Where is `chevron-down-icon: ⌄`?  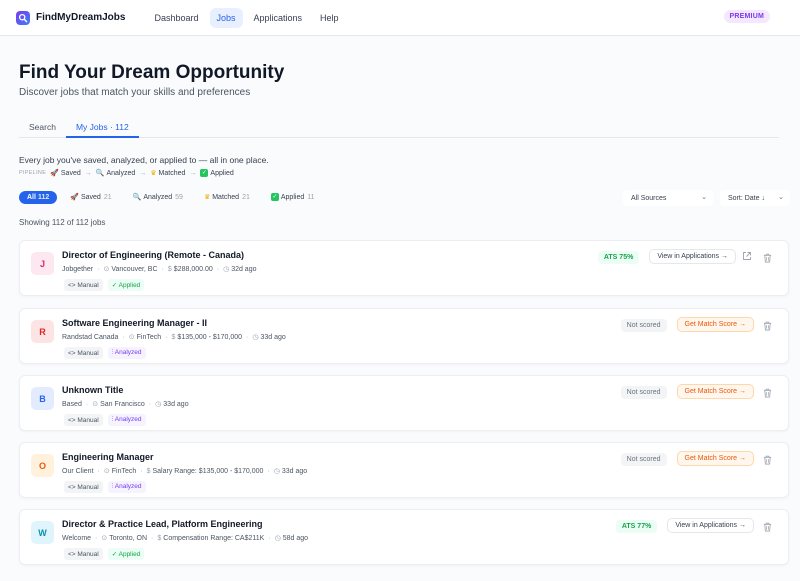 chevron-down-icon: ⌄ is located at coordinates (781, 197).